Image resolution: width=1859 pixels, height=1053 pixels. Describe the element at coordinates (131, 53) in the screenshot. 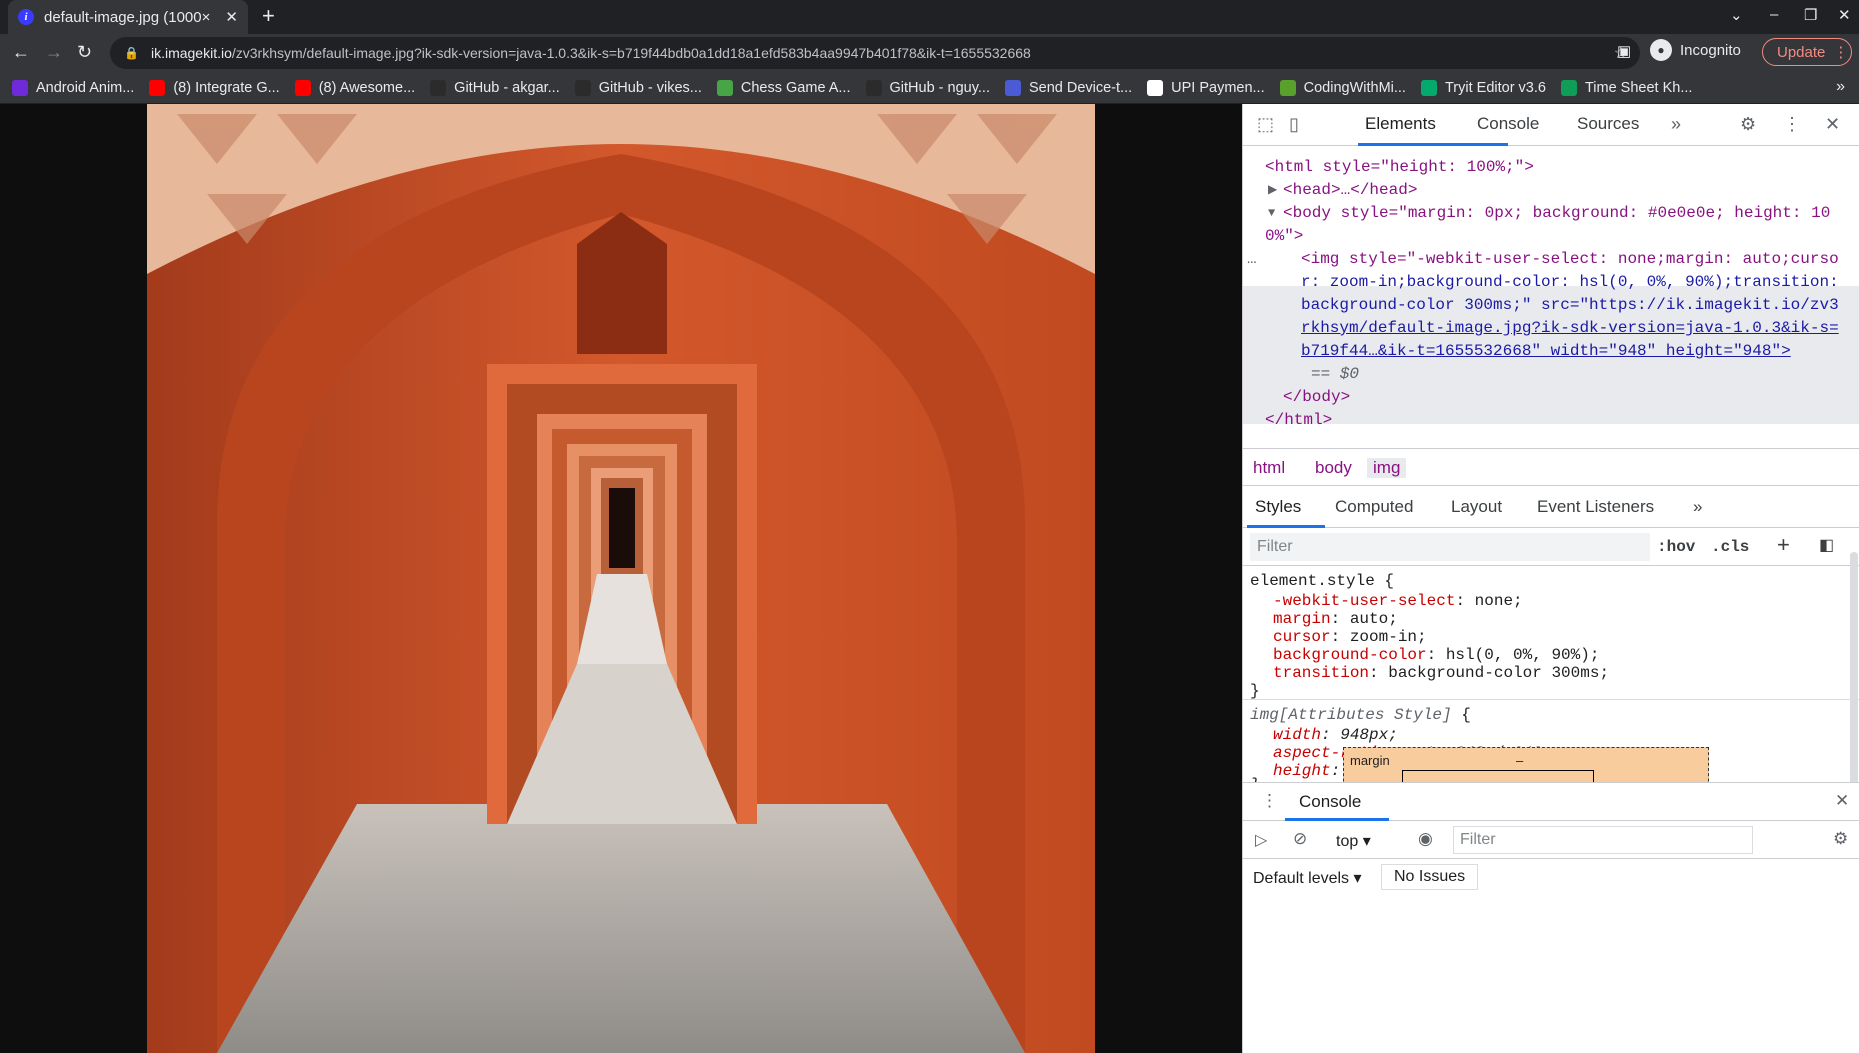

I see `lock-icon: 🔒` at that location.